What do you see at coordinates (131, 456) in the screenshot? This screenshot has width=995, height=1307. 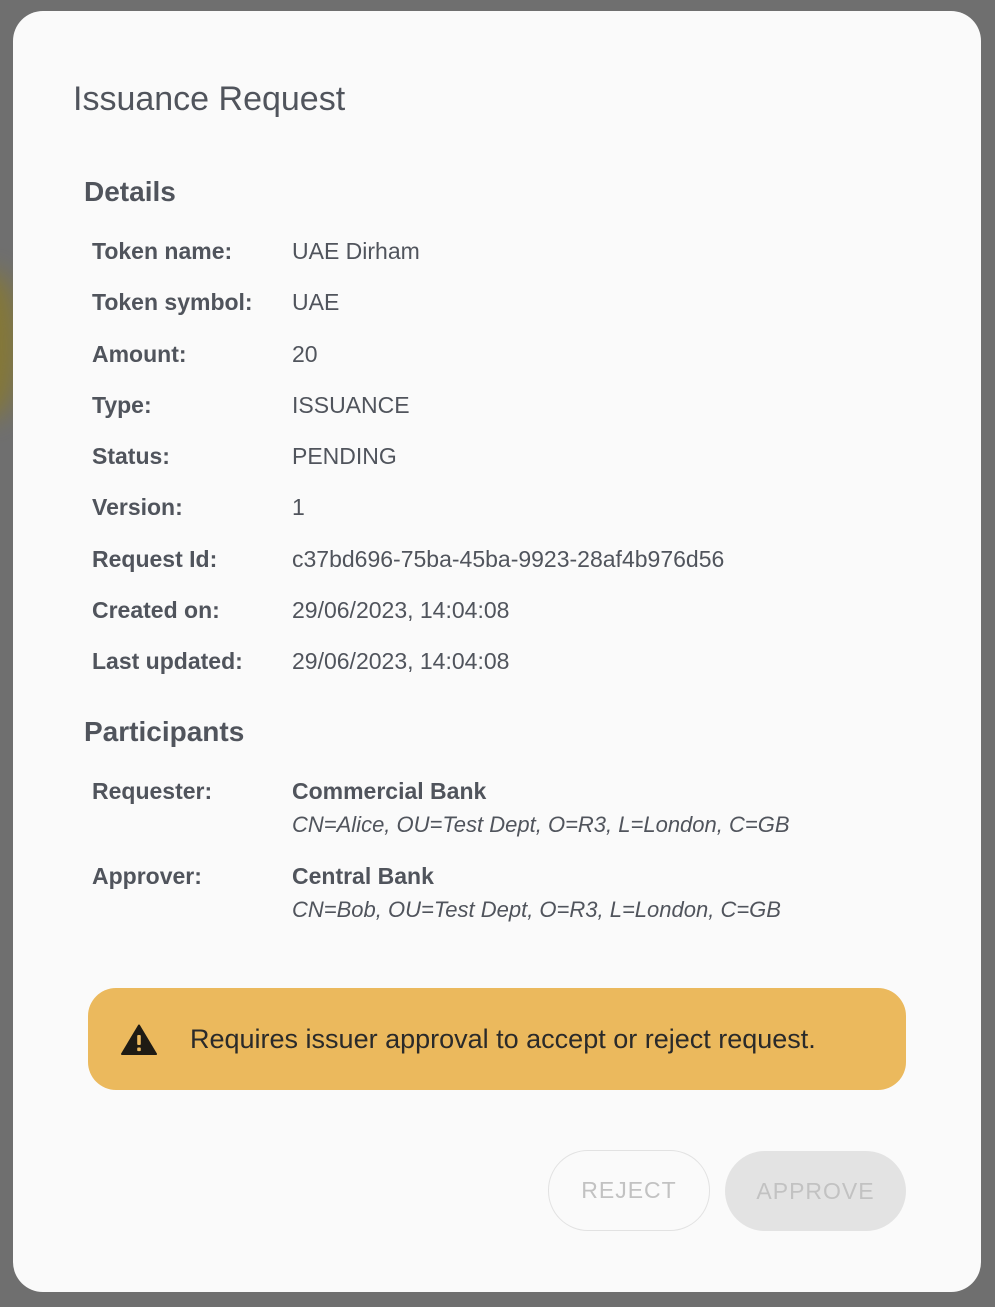 I see `detail-label: Status:` at bounding box center [131, 456].